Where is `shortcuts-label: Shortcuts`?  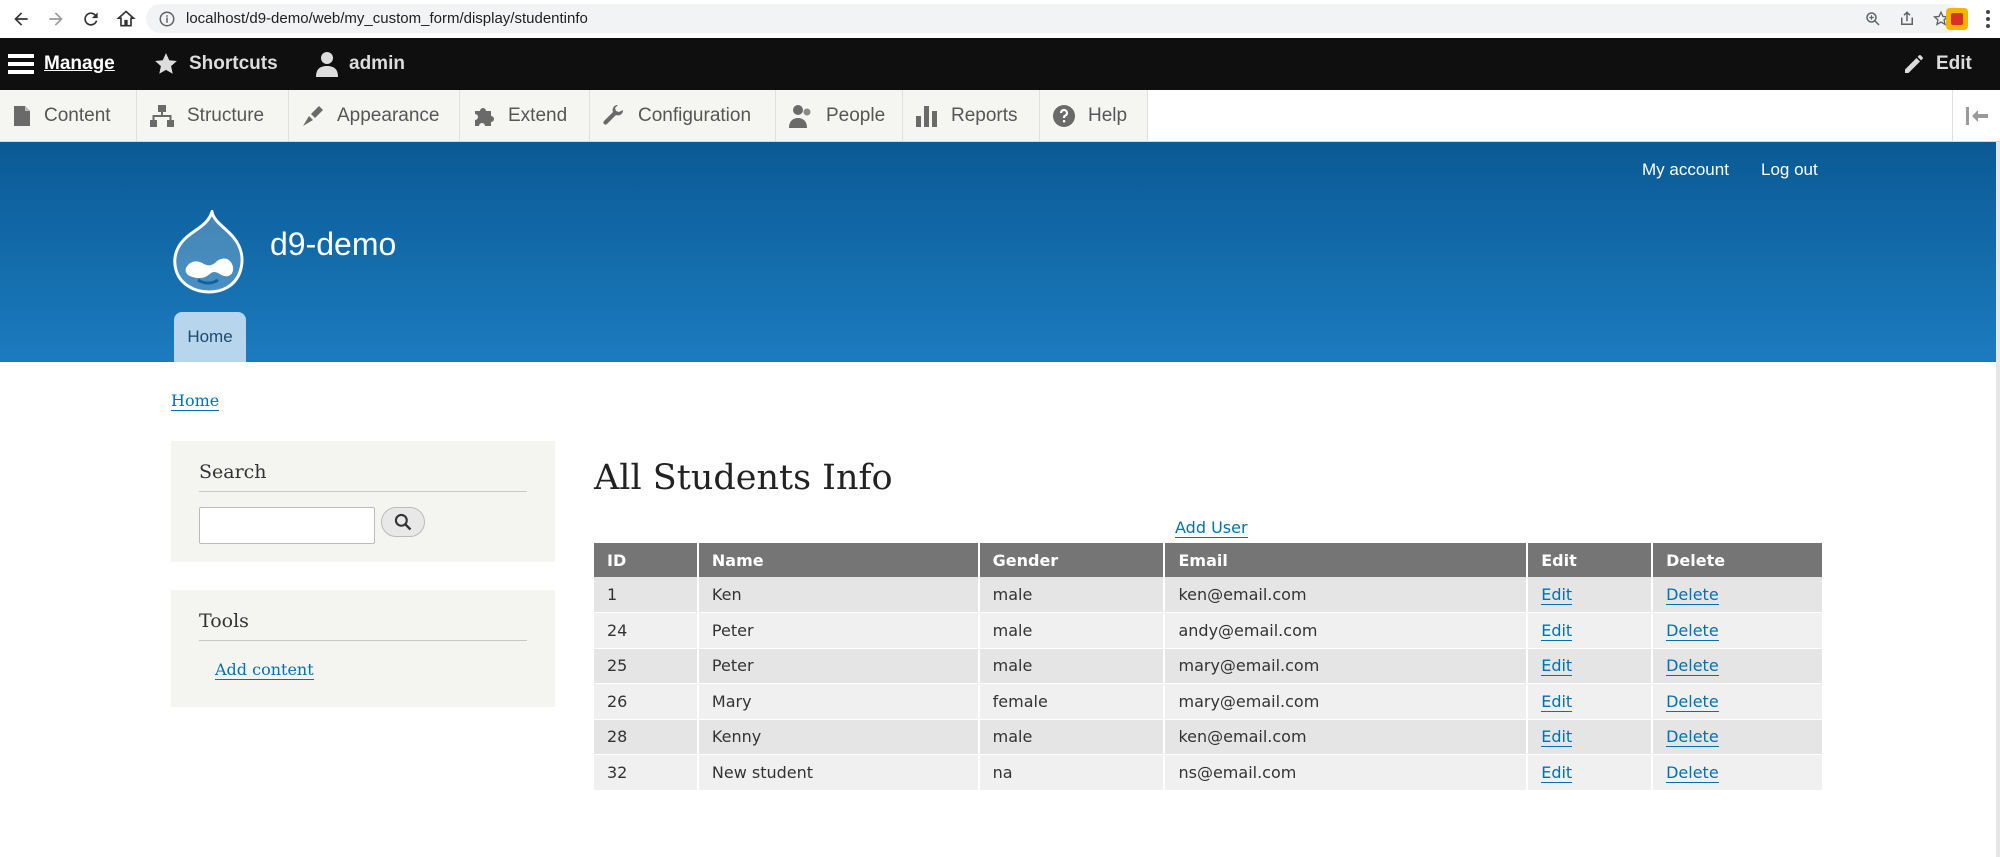
shortcuts-label: Shortcuts is located at coordinates (233, 63).